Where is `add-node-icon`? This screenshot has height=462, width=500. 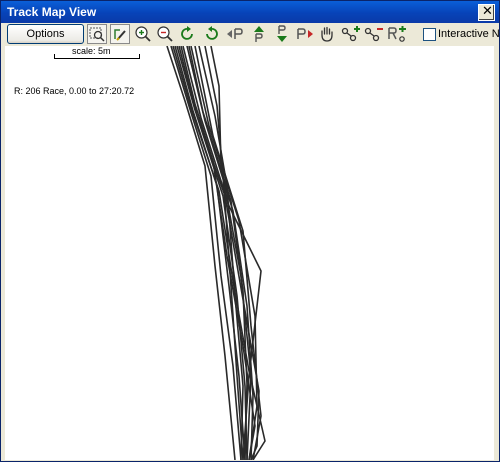 add-node-icon is located at coordinates (350, 34).